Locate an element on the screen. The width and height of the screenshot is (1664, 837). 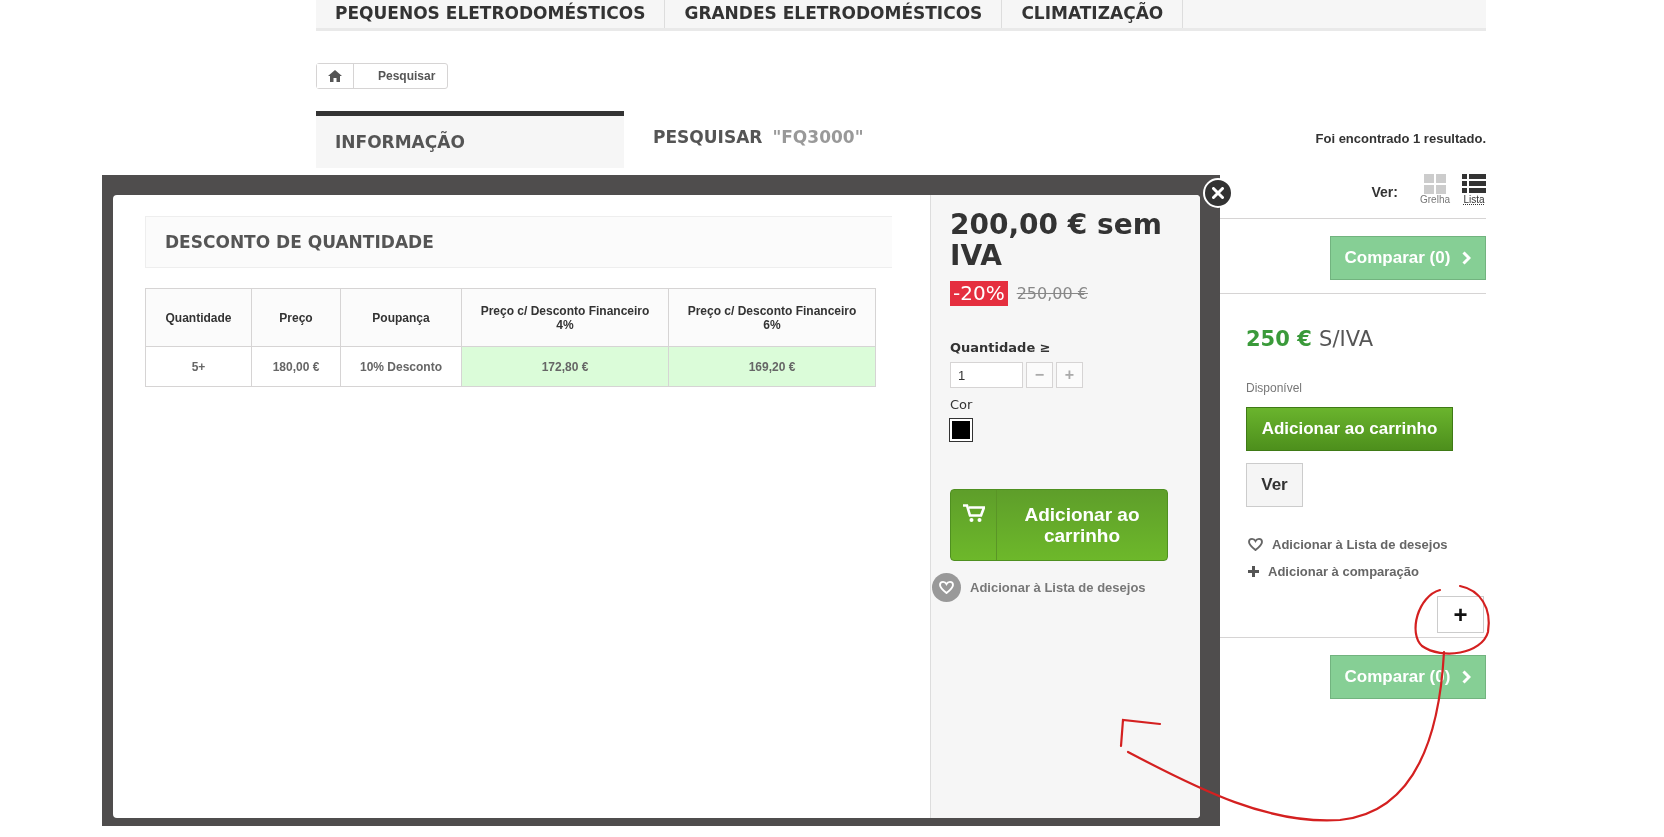
view-toggle: Grelha is located at coordinates (1435, 189).